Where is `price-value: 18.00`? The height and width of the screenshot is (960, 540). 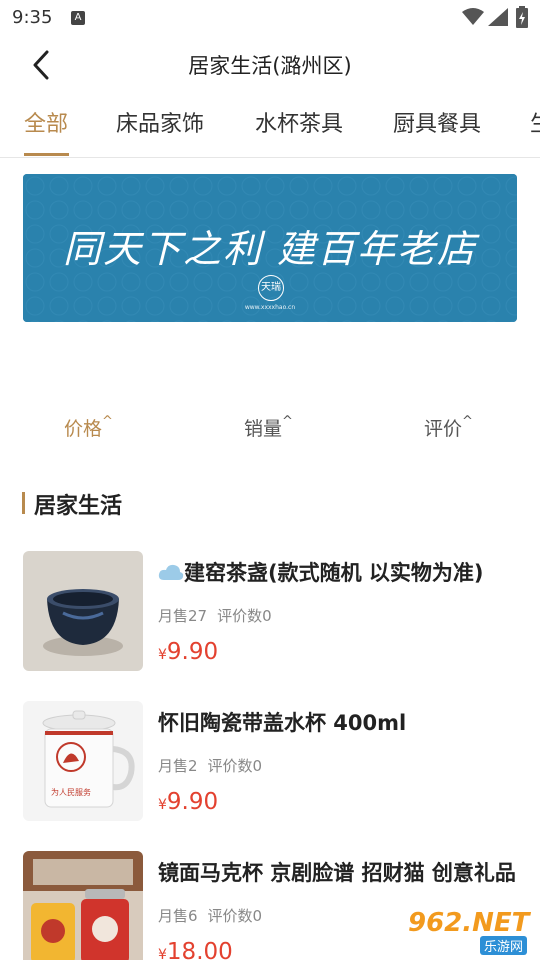 price-value: 18.00 is located at coordinates (199, 949).